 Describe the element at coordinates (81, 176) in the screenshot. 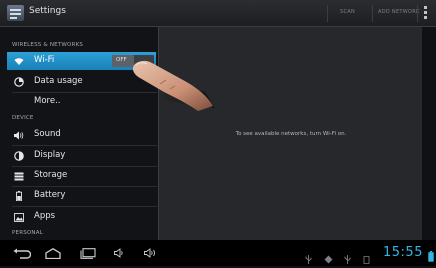

I see `sidebar-item-storage: Storage` at that location.